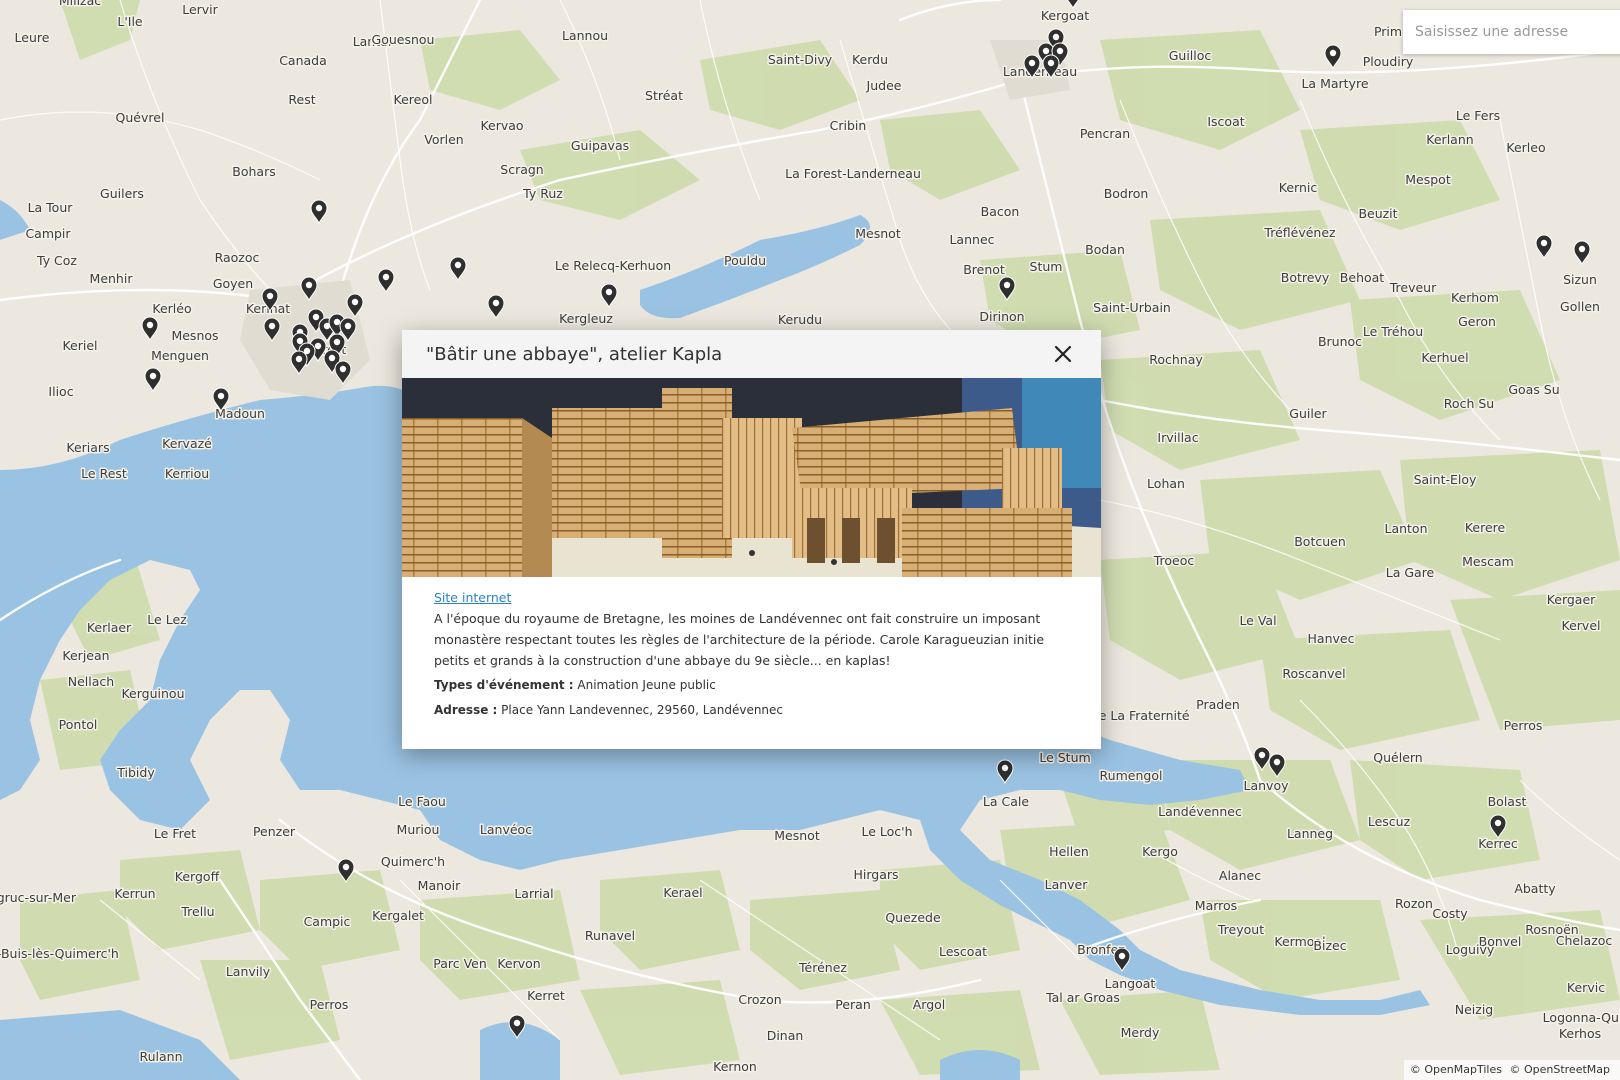 The image size is (1620, 1080). Describe the element at coordinates (1334, 83) in the screenshot. I see `town-label: La Martyre` at that location.